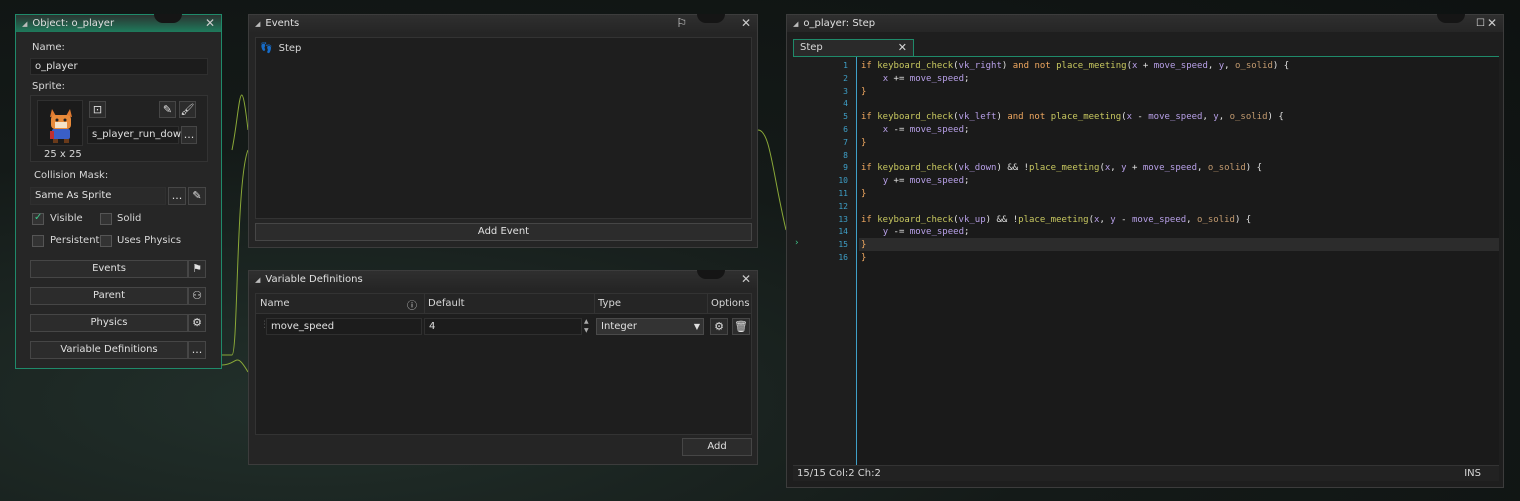 This screenshot has width=1520, height=501. What do you see at coordinates (197, 269) in the screenshot?
I see `events-flag-button: ⚑` at bounding box center [197, 269].